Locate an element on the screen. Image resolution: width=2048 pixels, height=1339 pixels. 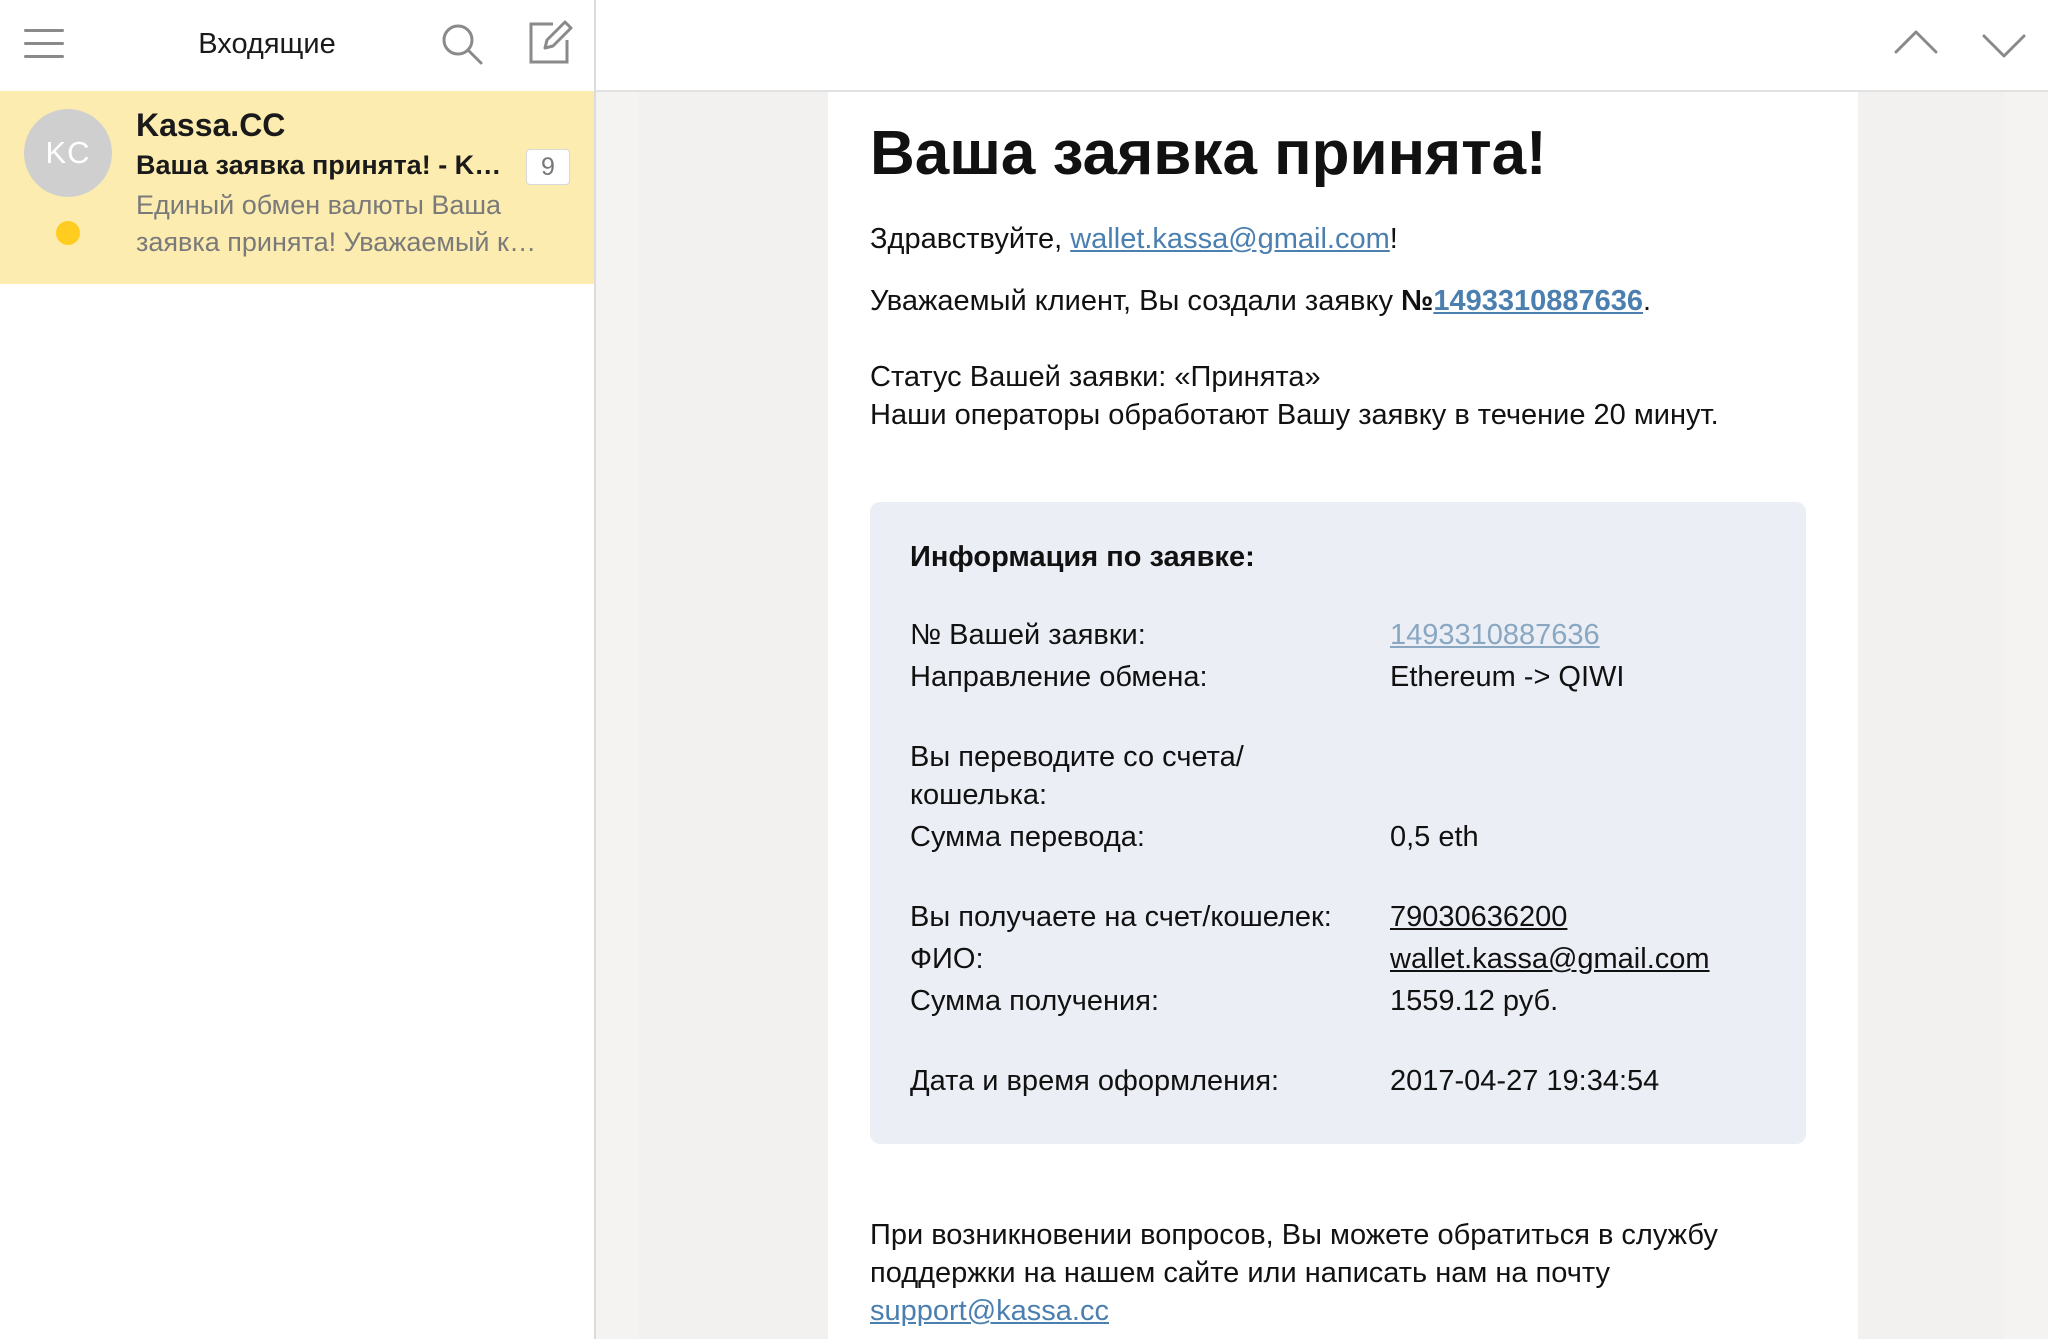
message-sender: Kassa.CC is located at coordinates (211, 125).